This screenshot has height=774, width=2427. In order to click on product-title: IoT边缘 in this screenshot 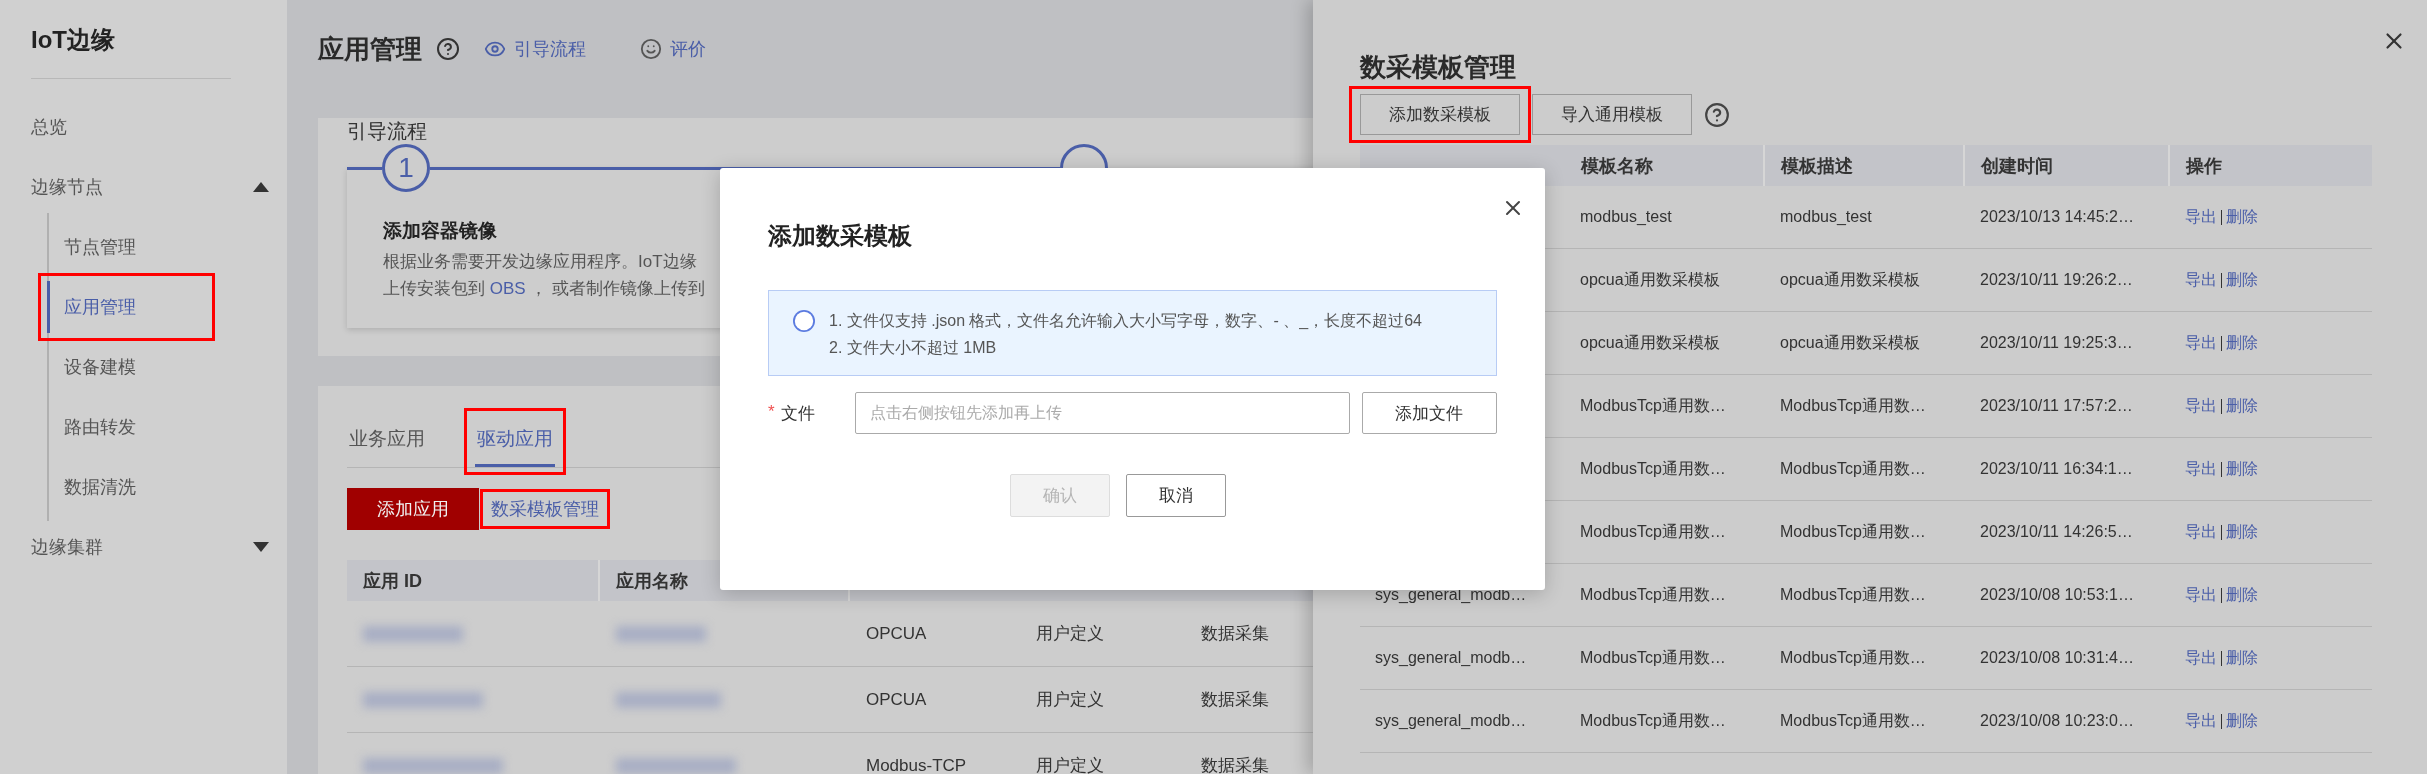, I will do `click(131, 39)`.